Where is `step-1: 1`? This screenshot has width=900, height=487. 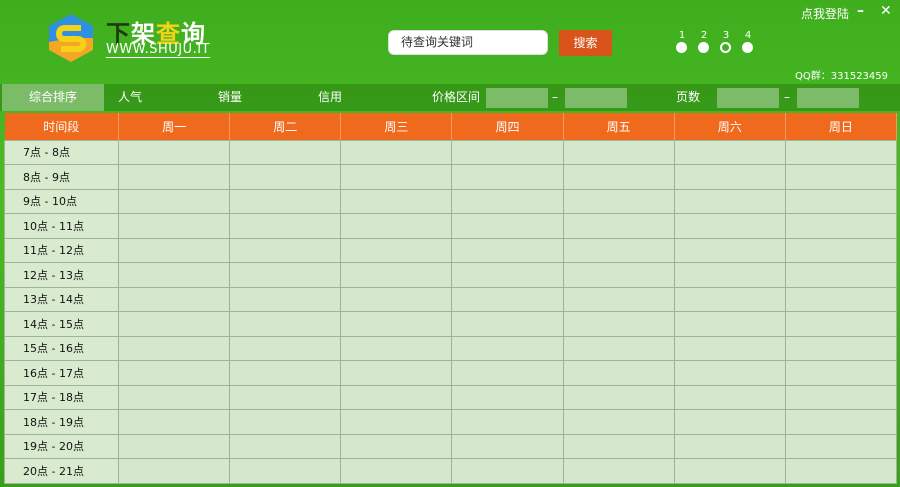
step-1: 1 is located at coordinates (682, 41).